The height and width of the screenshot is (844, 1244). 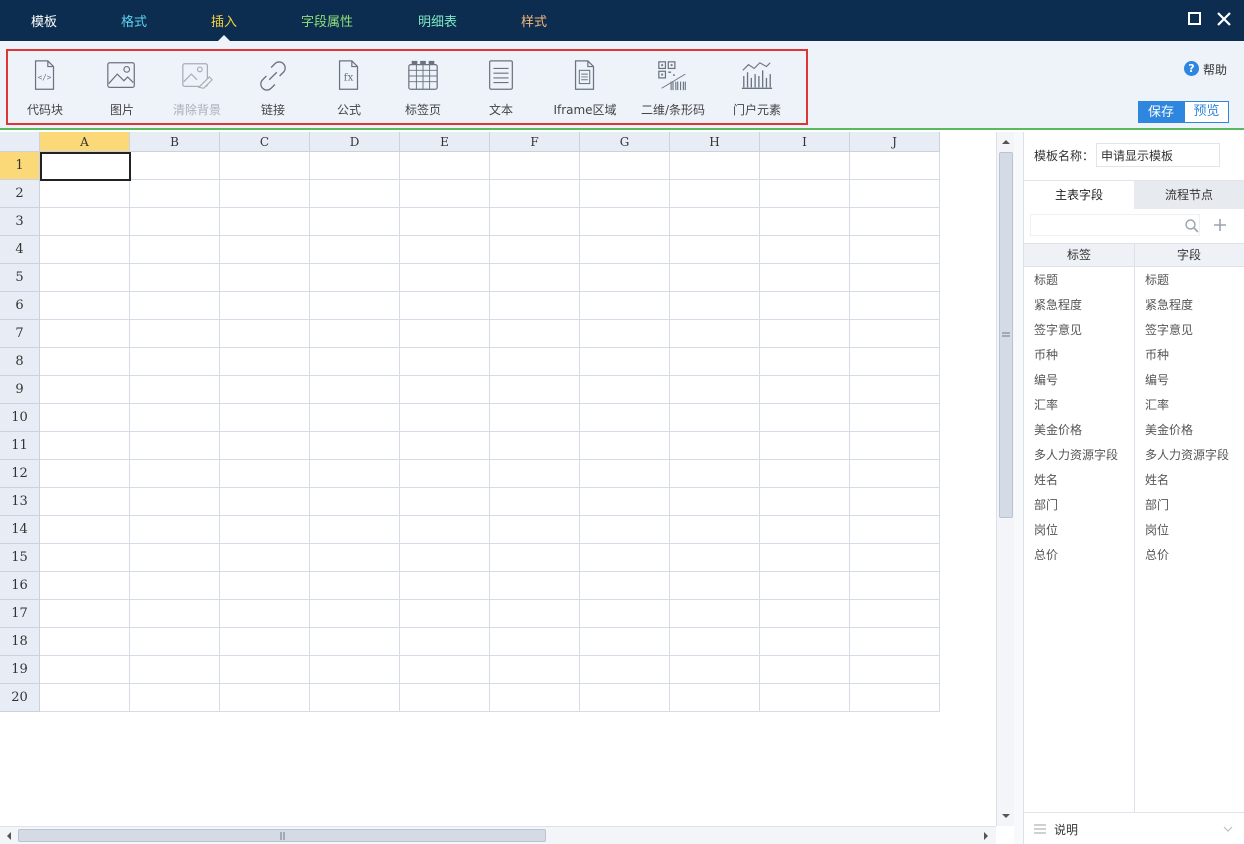 I want to click on column-header-j: J, so click(x=895, y=142).